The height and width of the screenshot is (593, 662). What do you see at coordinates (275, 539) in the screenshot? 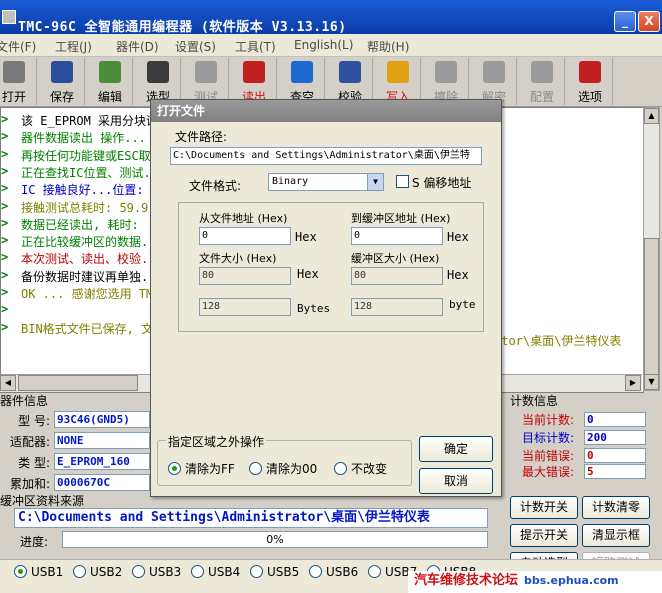
I see `progress-text: 0%` at bounding box center [275, 539].